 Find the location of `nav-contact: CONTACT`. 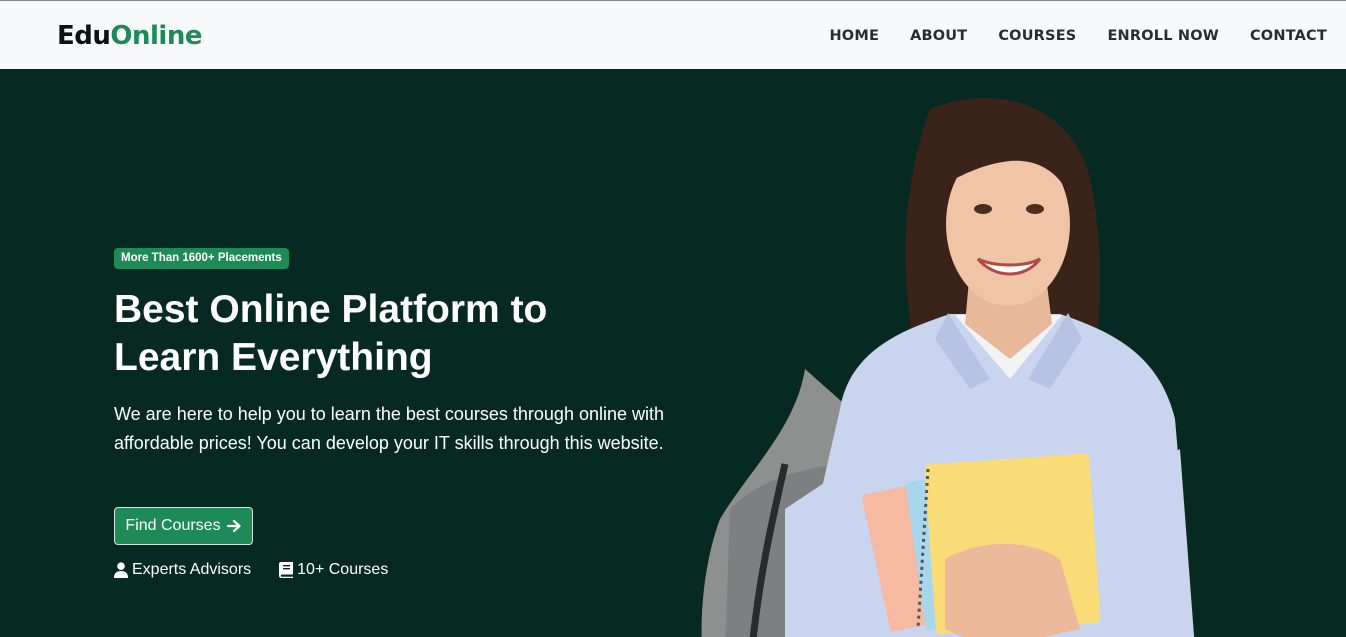

nav-contact: CONTACT is located at coordinates (1288, 36).